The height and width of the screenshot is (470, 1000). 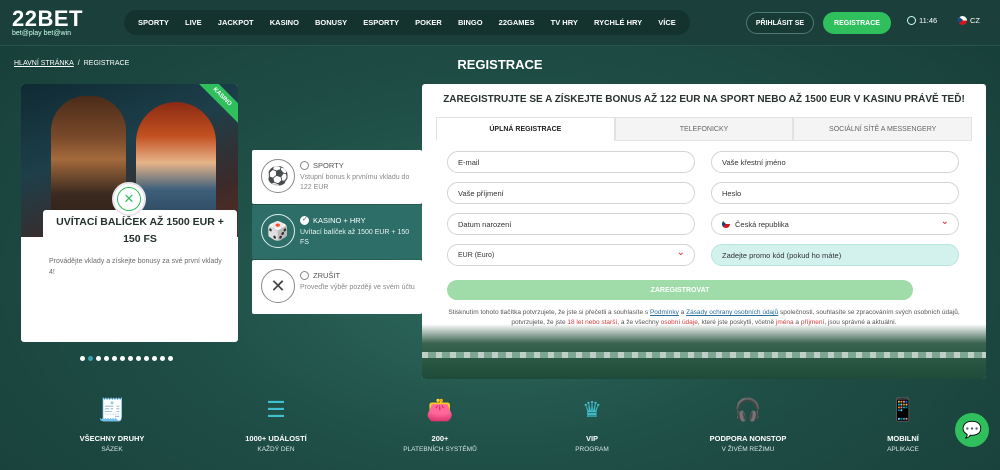 What do you see at coordinates (732, 312) in the screenshot?
I see `privacy-link: Zásady ochrany osobních údajů` at bounding box center [732, 312].